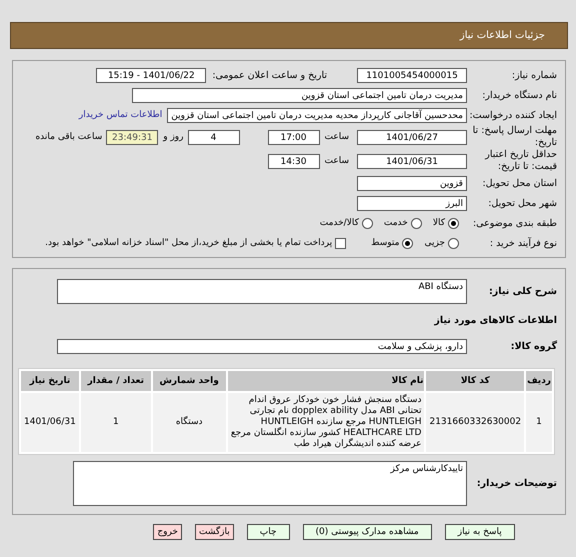 This screenshot has width=576, height=557. I want to click on input-field: قزوین, so click(412, 183).